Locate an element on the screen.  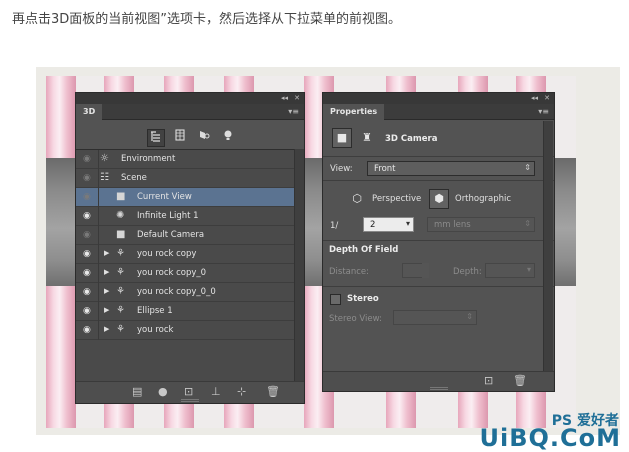
chevron-down-icon: ▾ is located at coordinates (407, 223).